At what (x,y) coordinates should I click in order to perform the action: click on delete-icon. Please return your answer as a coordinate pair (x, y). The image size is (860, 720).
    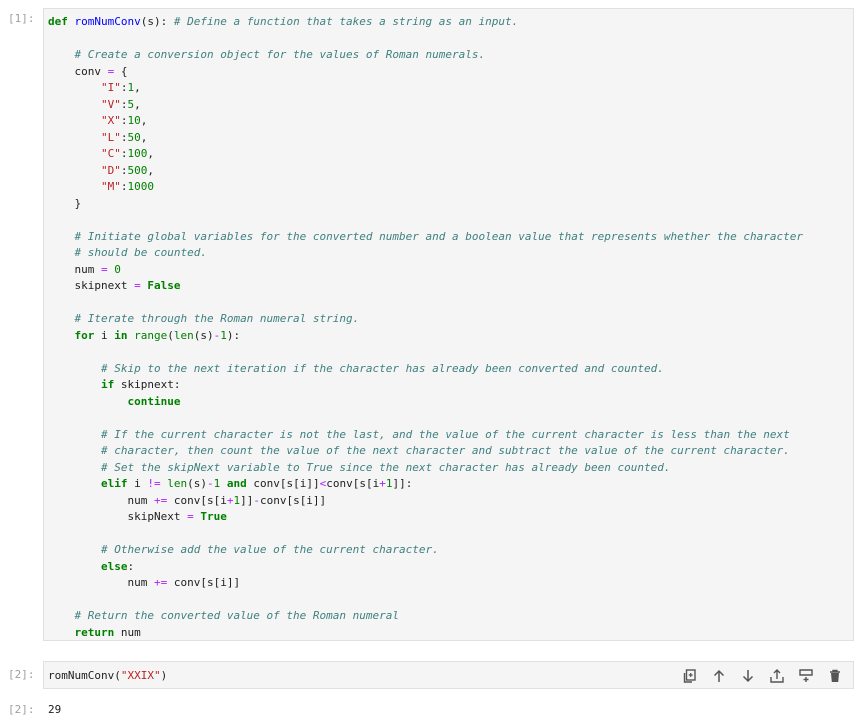
    Looking at the image, I should click on (835, 675).